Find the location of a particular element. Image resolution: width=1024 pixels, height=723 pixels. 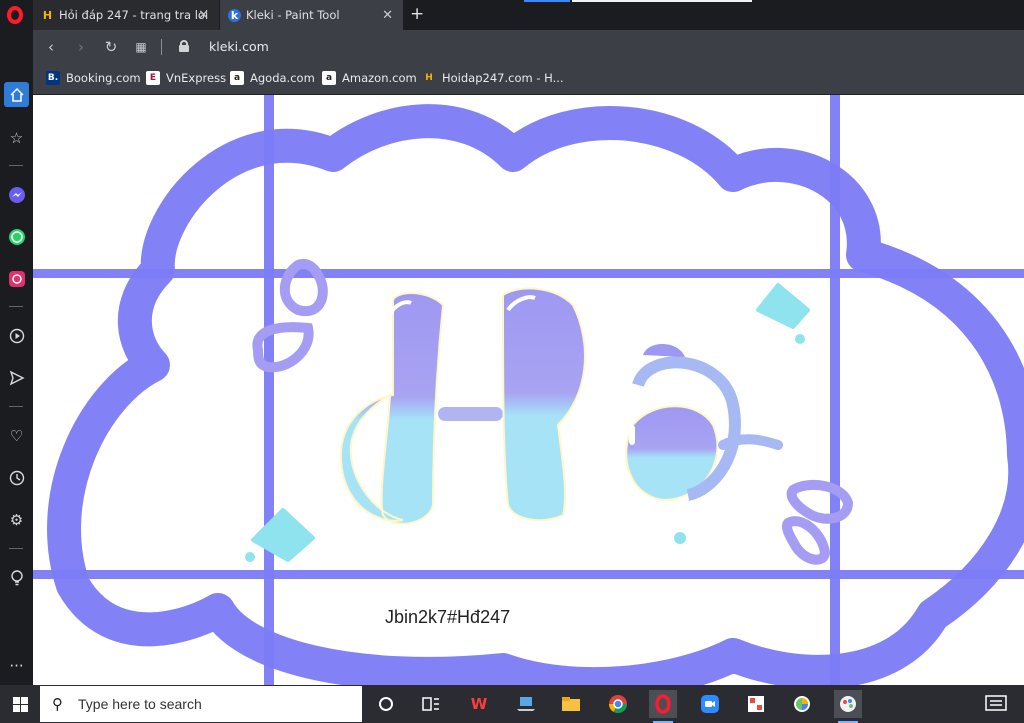

vnexpress-icon: E is located at coordinates (153, 78).